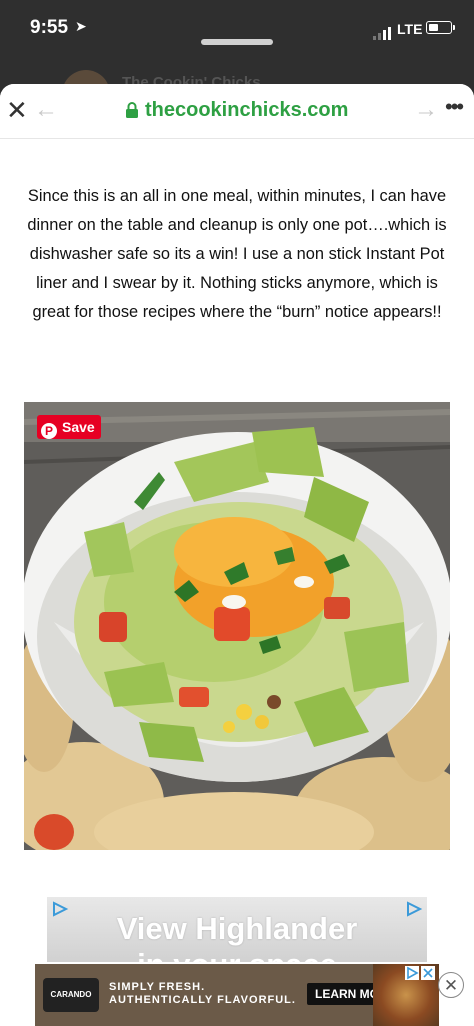 This screenshot has width=474, height=1026. I want to click on ad-banner-top: View Highlander in your space, so click(237, 932).